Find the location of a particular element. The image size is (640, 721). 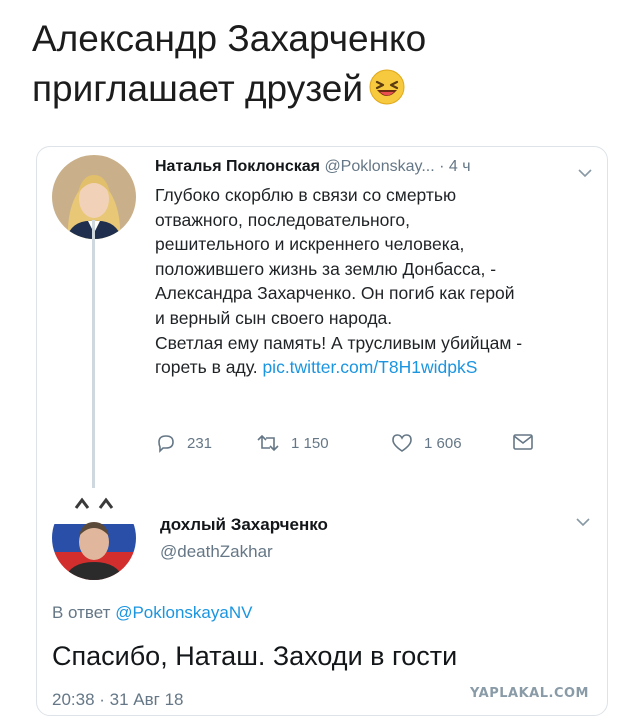

headline: Александр Захарченко приглашает друзей is located at coordinates (322, 64).